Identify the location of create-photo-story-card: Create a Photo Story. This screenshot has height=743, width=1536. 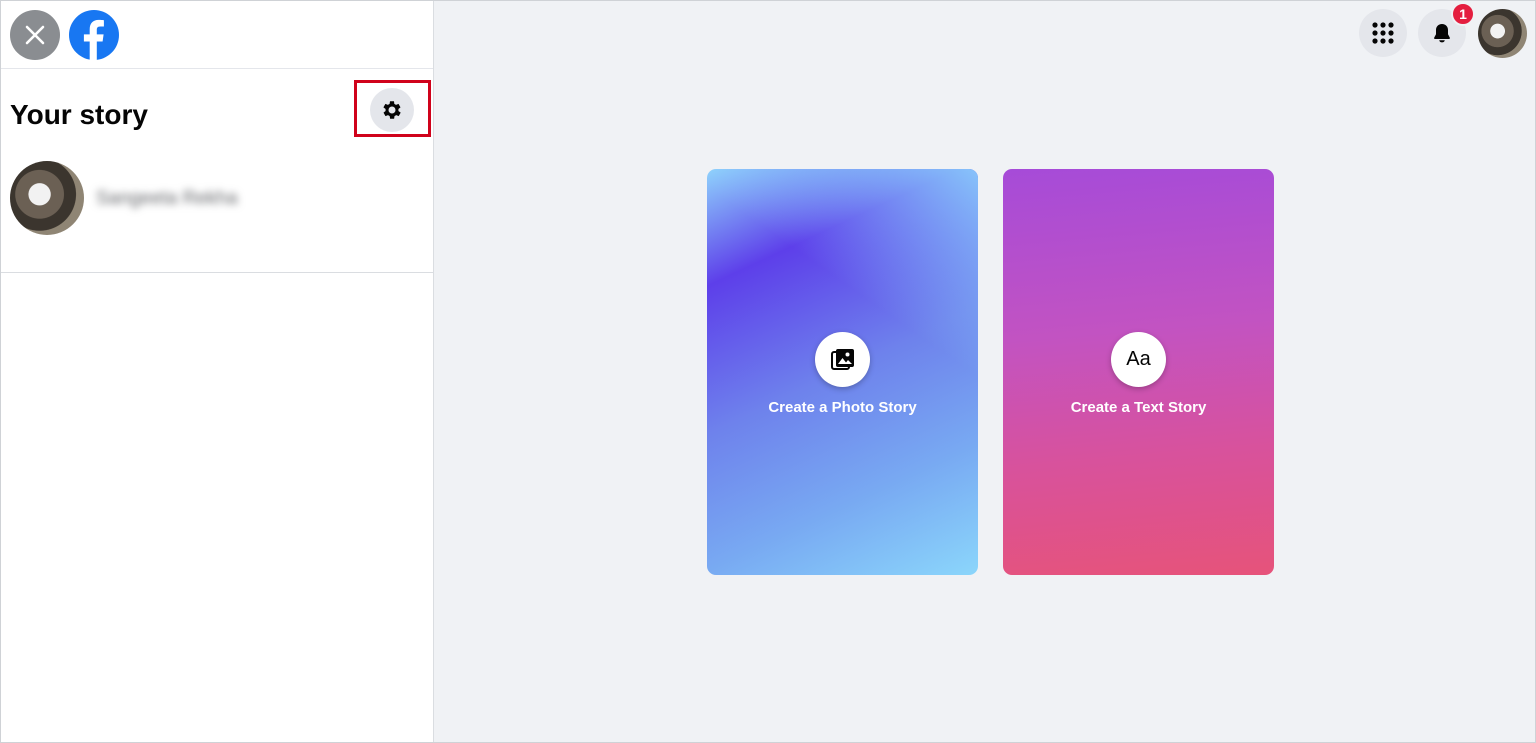
(842, 372).